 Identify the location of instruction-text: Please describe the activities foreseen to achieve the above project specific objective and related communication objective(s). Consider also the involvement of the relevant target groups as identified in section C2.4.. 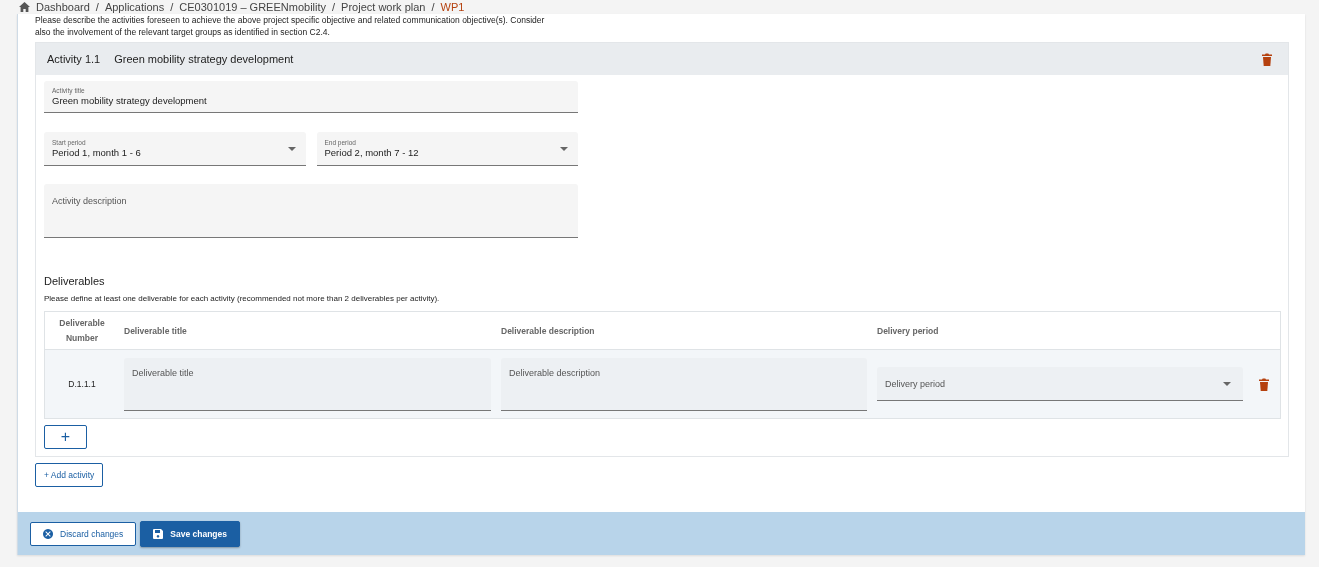
(290, 26).